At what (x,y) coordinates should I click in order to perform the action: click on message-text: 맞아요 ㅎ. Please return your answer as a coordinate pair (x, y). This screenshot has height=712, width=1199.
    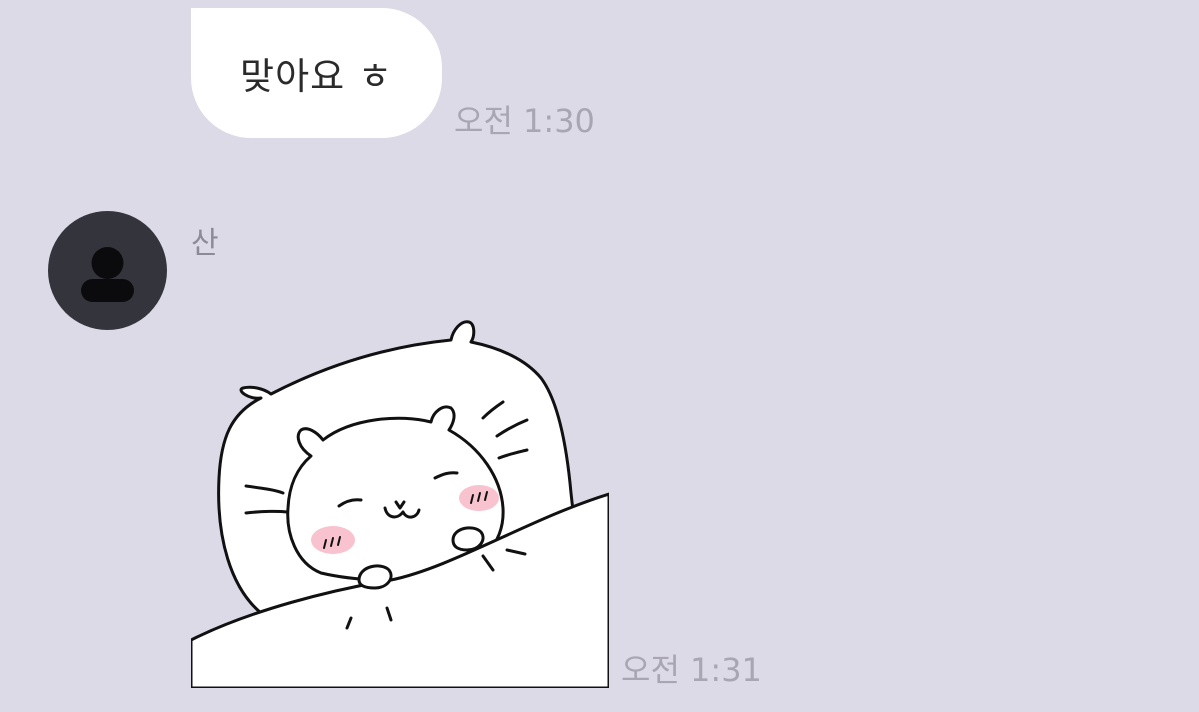
    Looking at the image, I should click on (316, 76).